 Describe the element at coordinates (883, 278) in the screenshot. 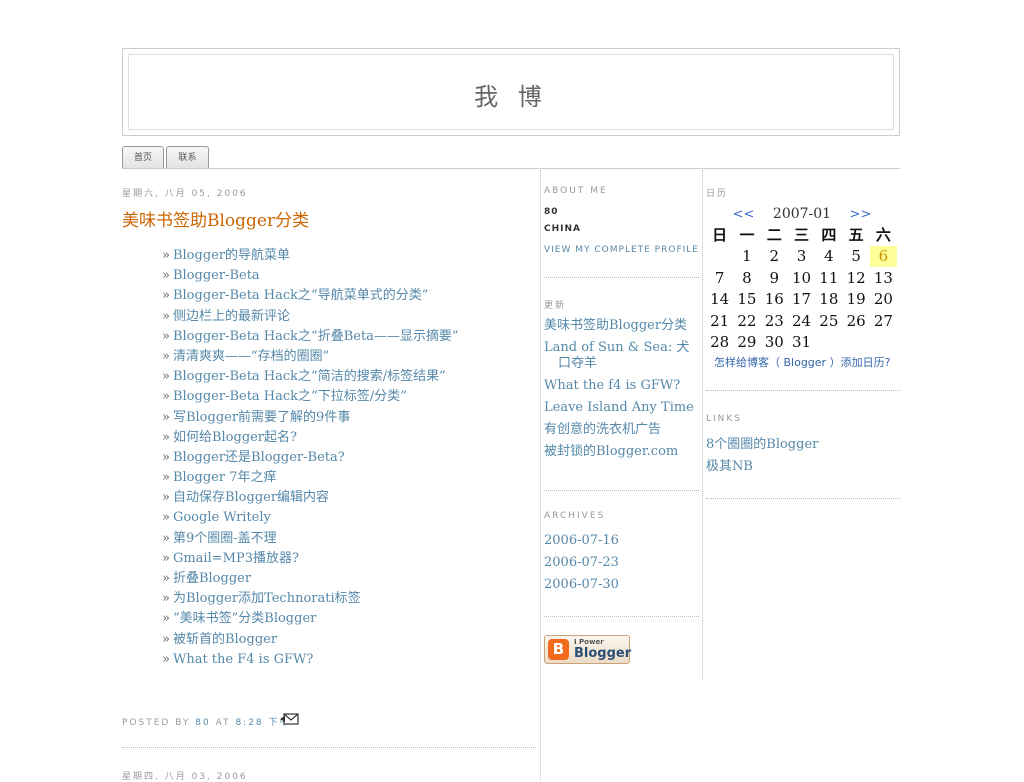

I see `calendar-day: 13` at that location.